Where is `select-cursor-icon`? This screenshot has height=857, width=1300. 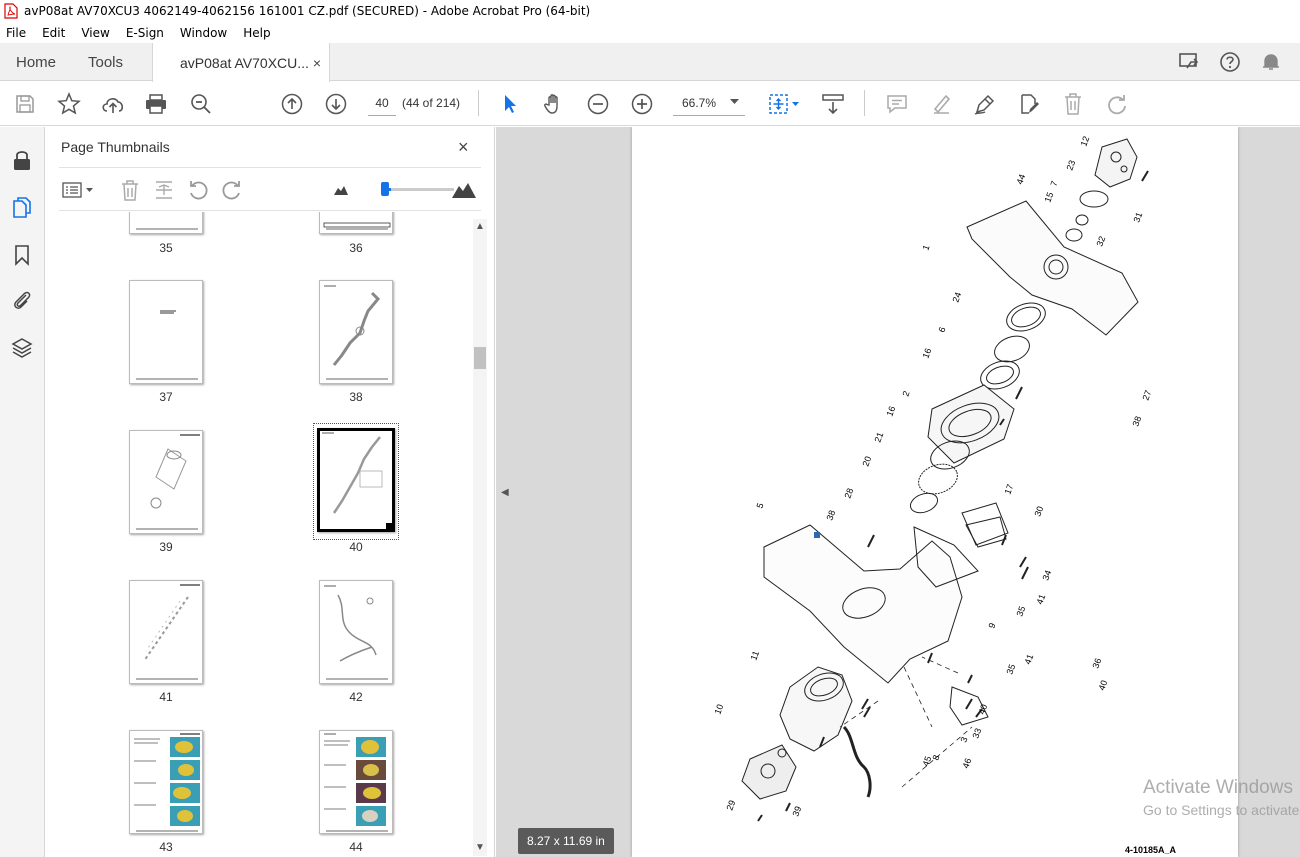
select-cursor-icon is located at coordinates (510, 104).